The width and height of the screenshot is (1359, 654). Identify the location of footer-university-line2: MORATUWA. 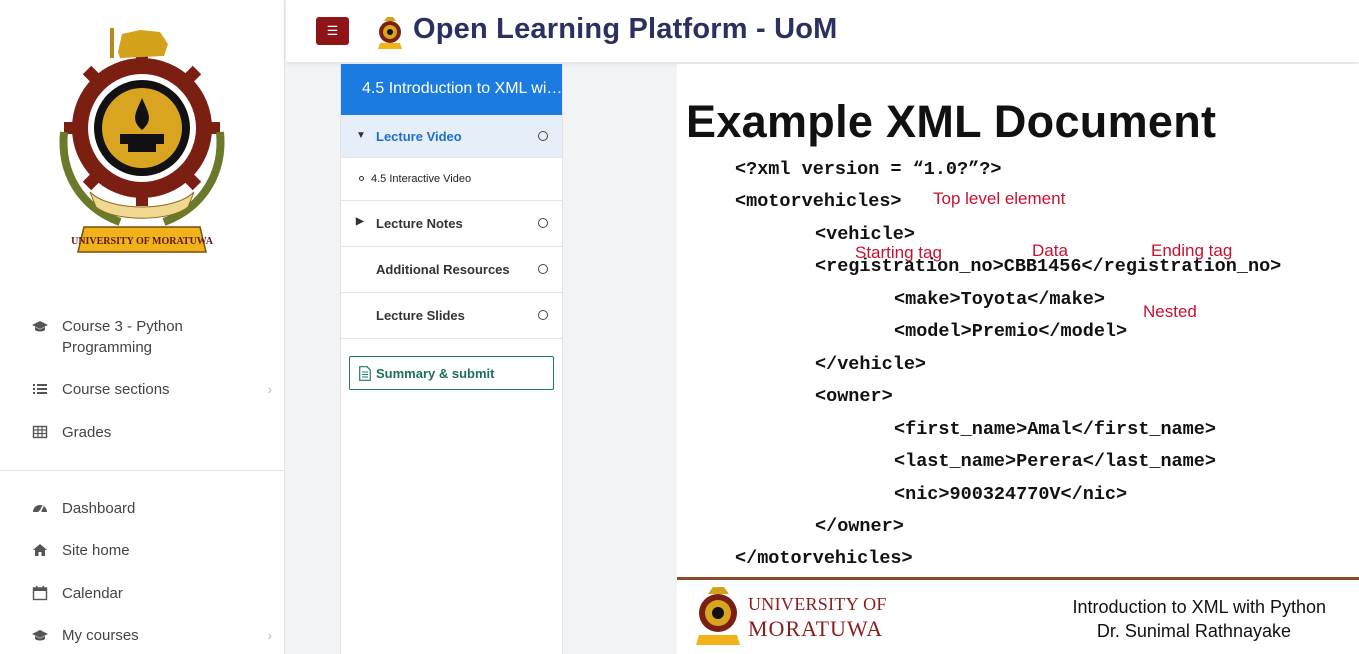
(816, 628).